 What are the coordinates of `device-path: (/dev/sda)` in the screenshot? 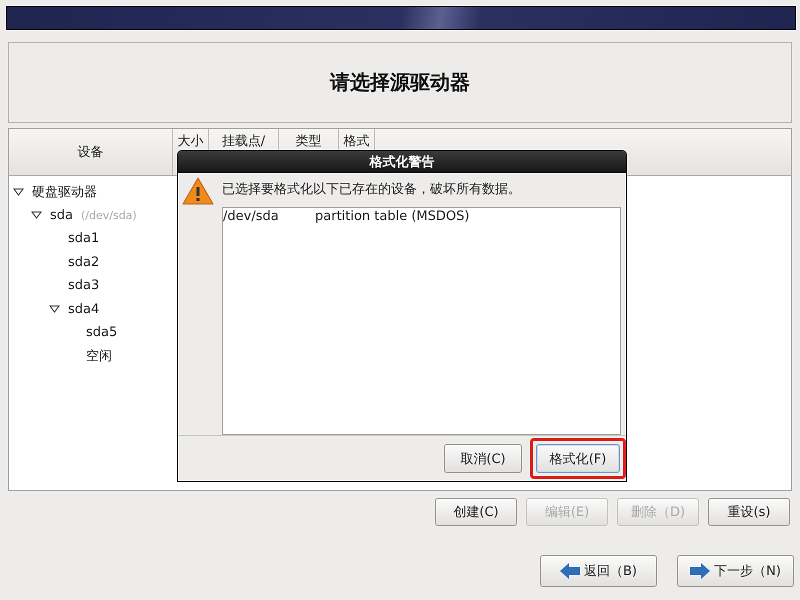 It's located at (109, 215).